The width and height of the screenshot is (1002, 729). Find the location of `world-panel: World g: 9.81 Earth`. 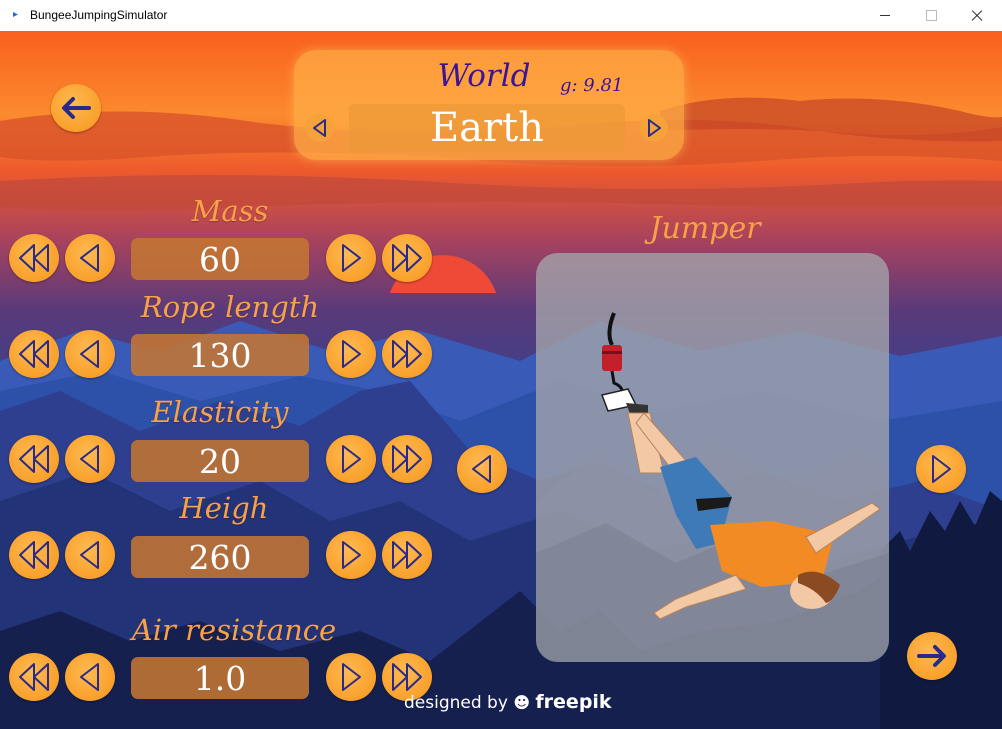

world-panel: World g: 9.81 Earth is located at coordinates (489, 105).